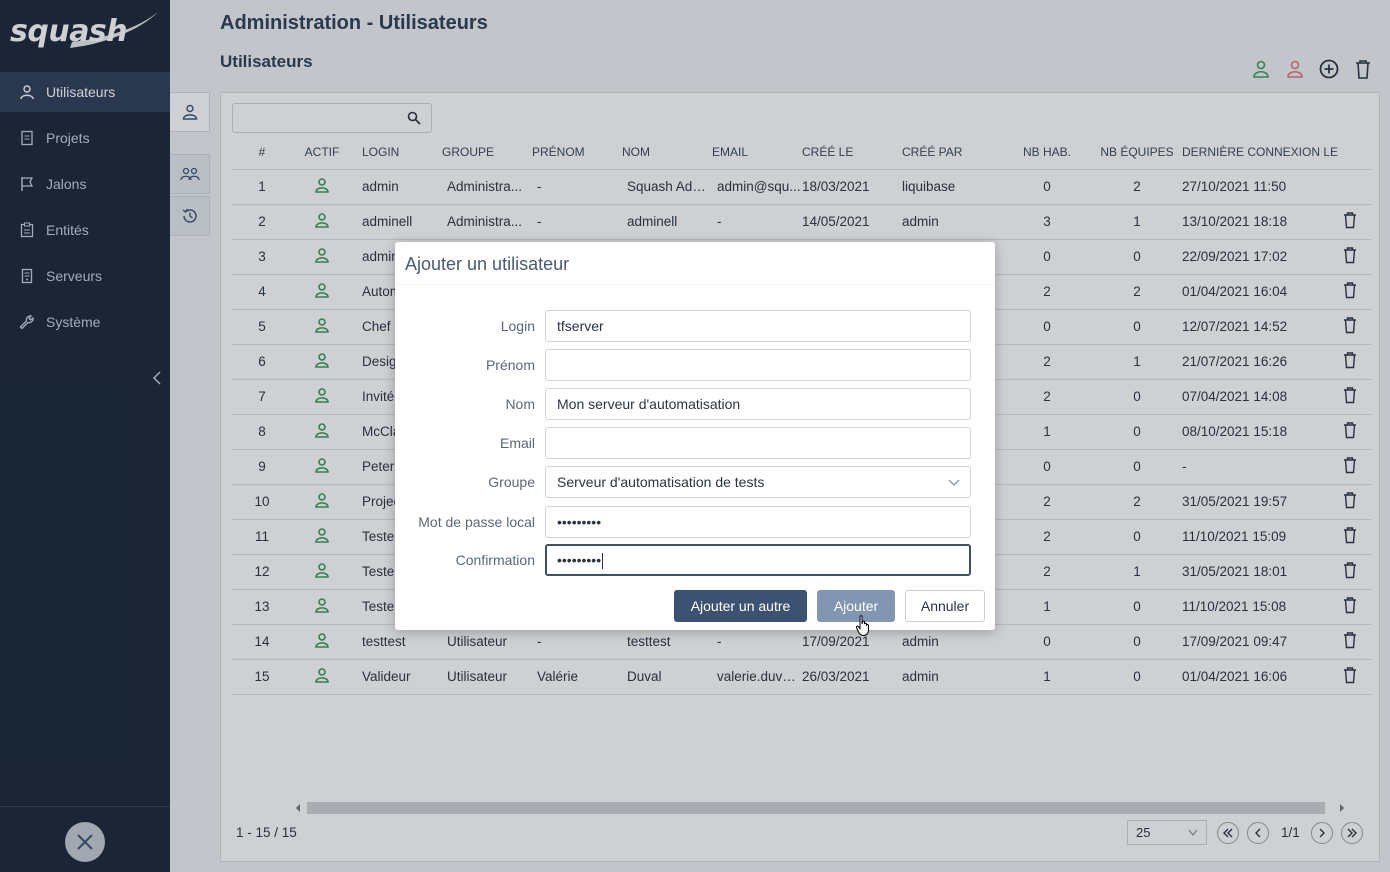  What do you see at coordinates (945, 606) in the screenshot?
I see `cancel-button: Annuler` at bounding box center [945, 606].